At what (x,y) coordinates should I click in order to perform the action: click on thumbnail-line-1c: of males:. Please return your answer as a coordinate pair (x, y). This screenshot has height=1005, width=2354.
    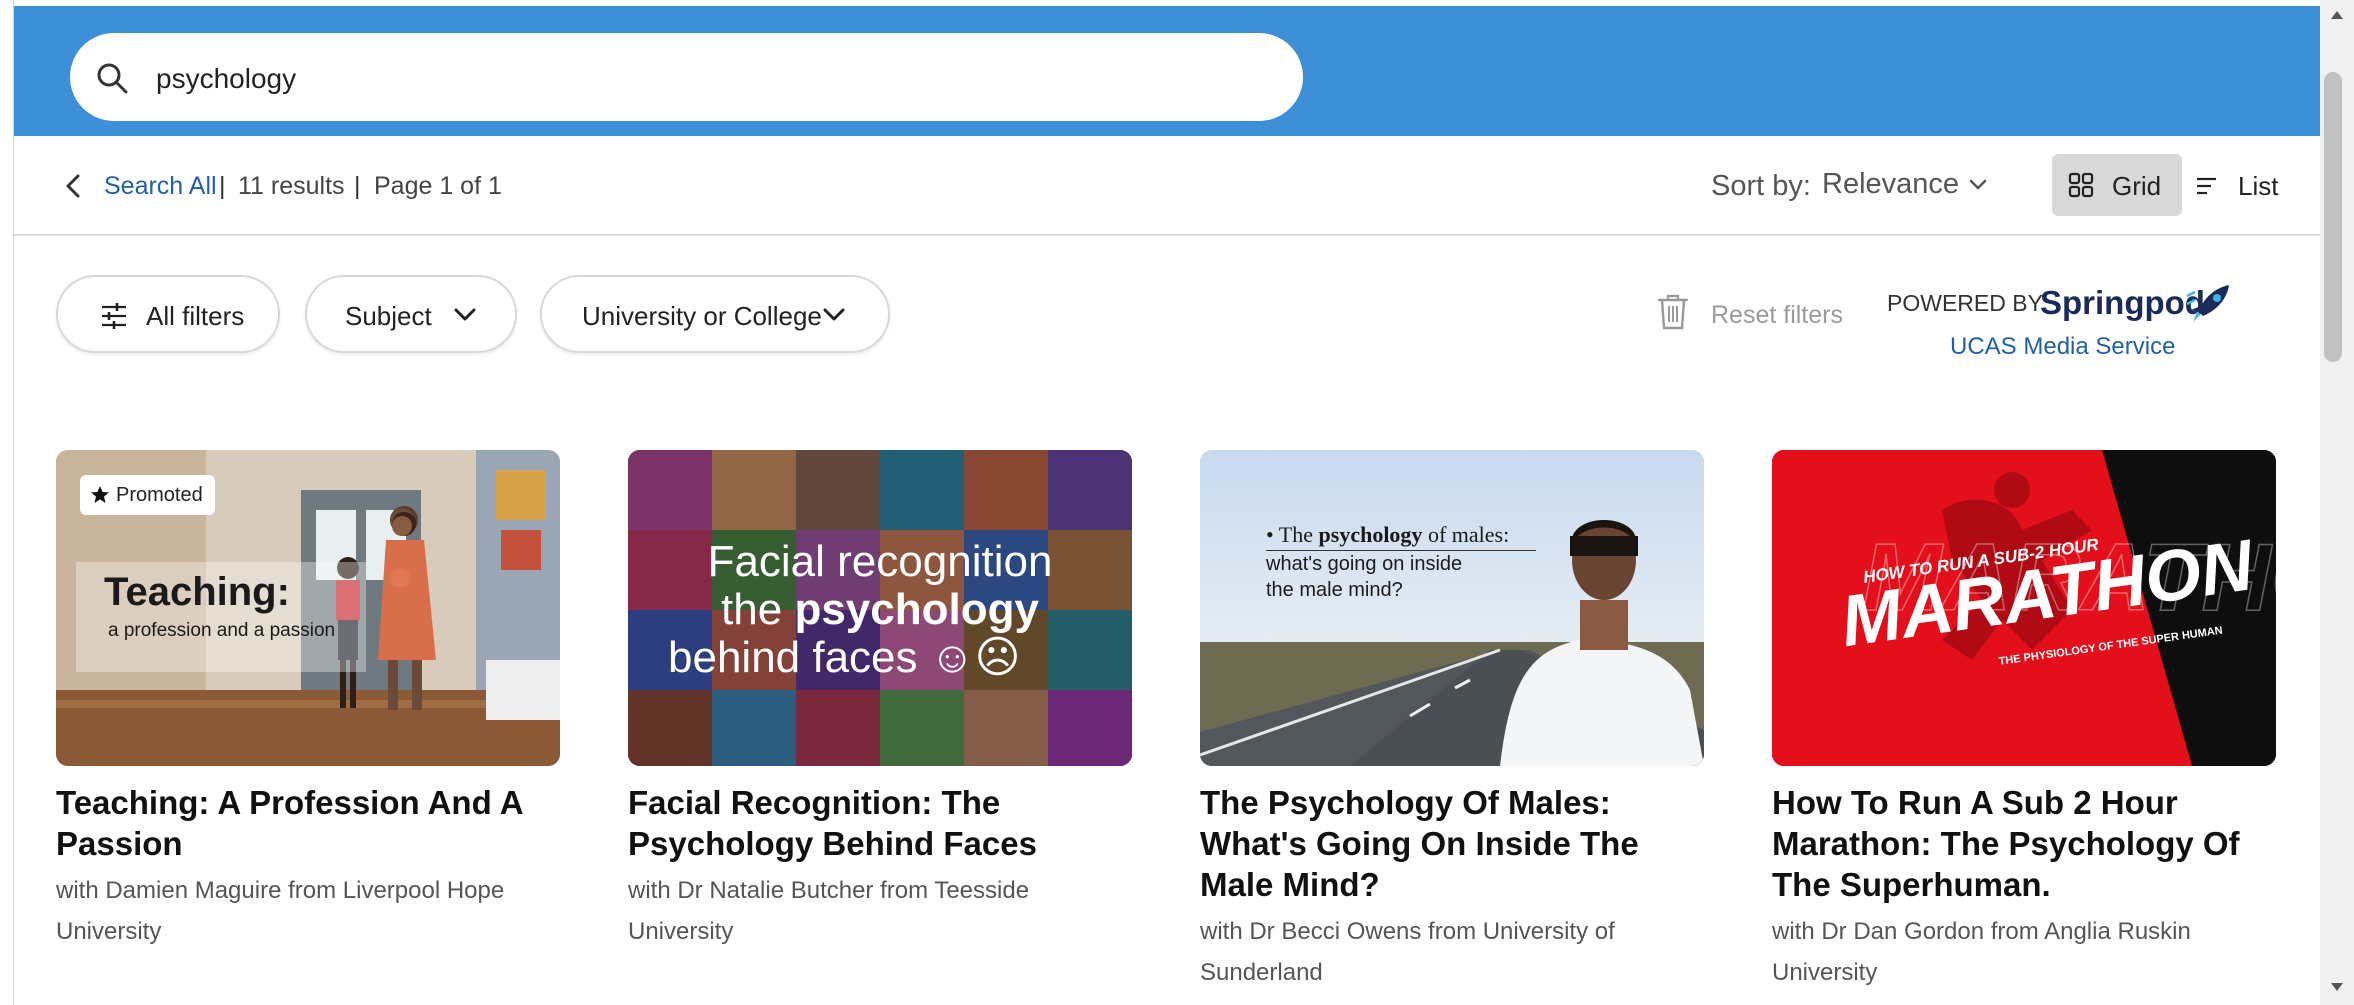
    Looking at the image, I should click on (1466, 534).